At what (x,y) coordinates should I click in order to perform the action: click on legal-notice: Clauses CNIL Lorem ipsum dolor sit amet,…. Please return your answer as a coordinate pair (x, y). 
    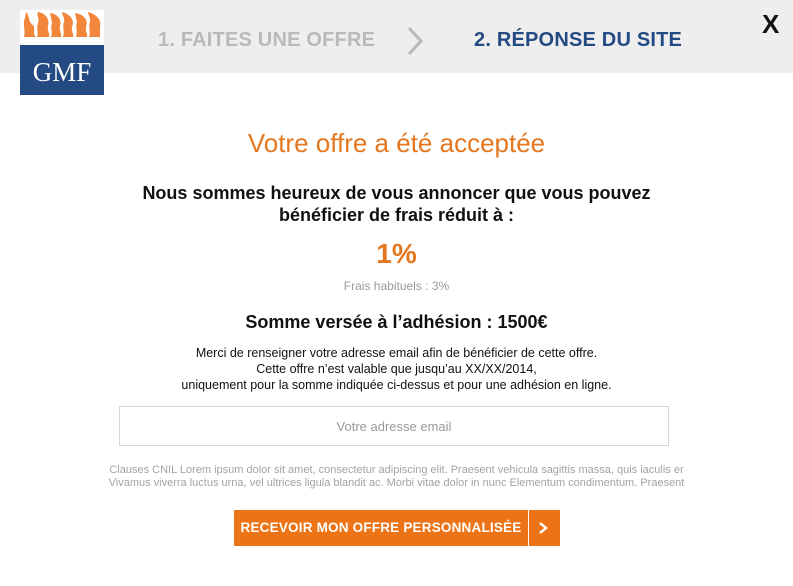
    Looking at the image, I should click on (396, 477).